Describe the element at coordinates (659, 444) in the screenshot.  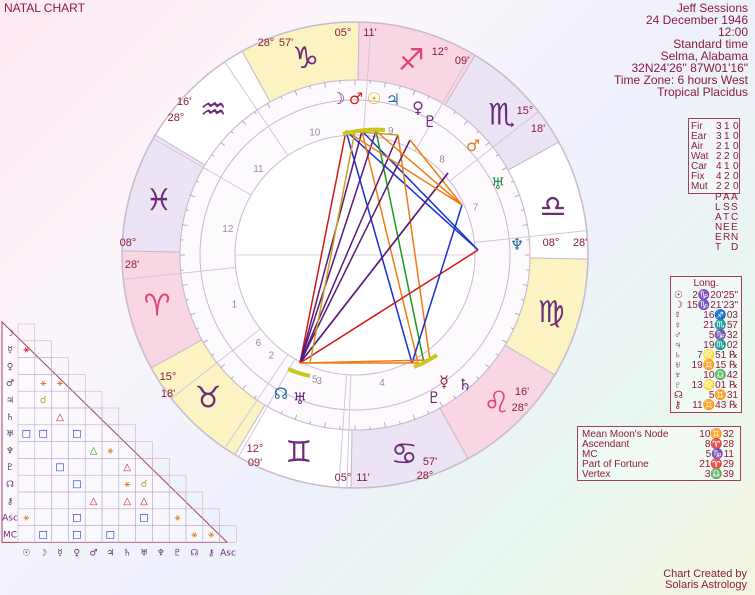
I see `point-row: Ascendant 8♈28` at that location.